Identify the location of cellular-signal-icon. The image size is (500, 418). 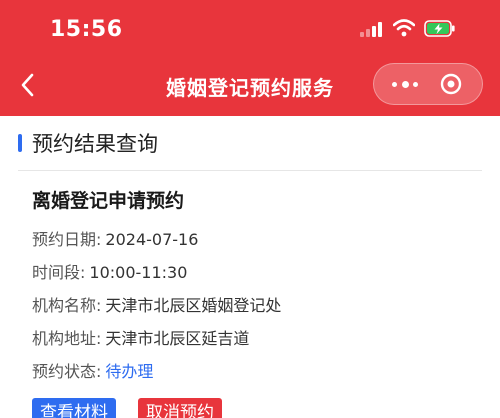
(373, 29).